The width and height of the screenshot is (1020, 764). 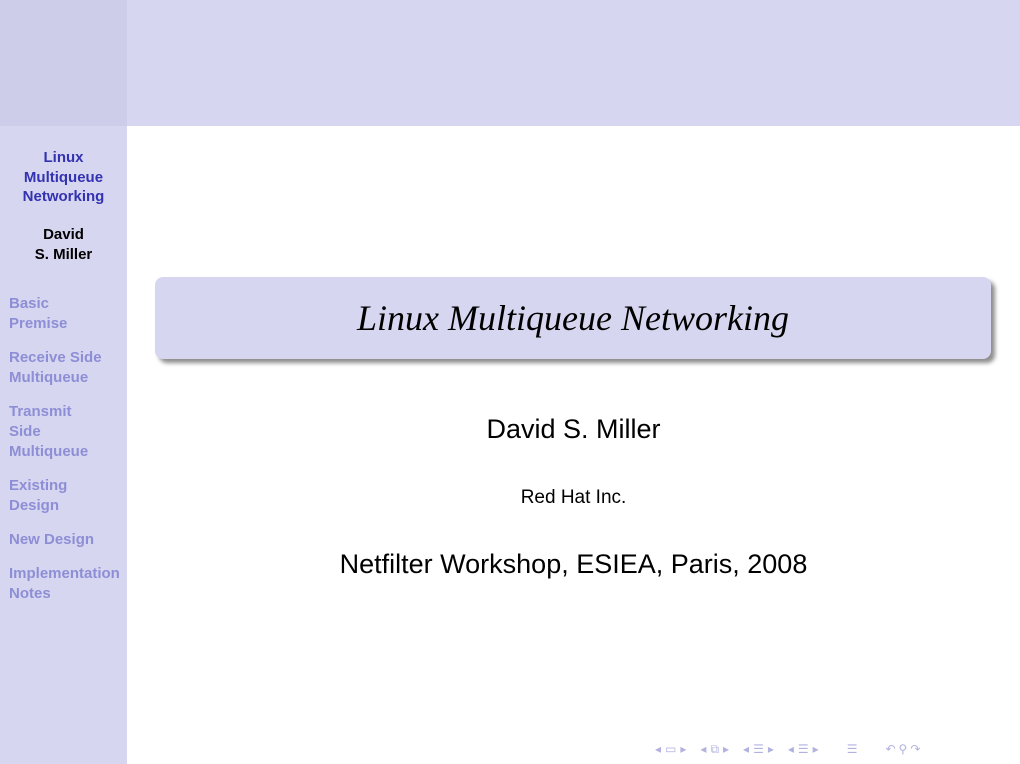 I want to click on slide-author: David S. Miller, so click(x=573, y=429).